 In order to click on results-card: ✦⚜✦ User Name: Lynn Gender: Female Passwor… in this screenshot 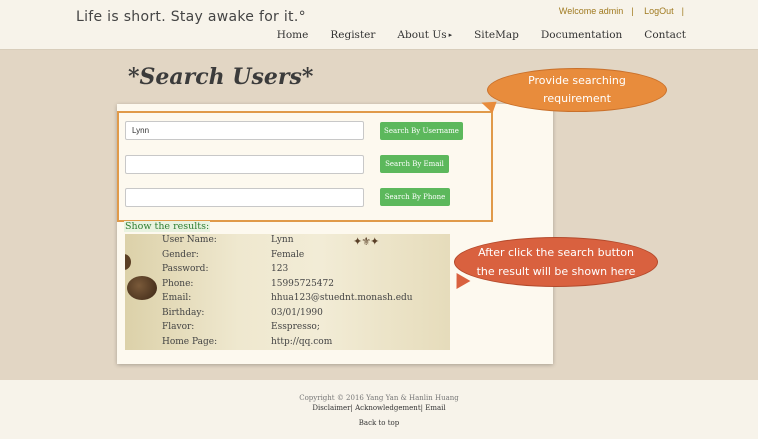, I will do `click(287, 292)`.